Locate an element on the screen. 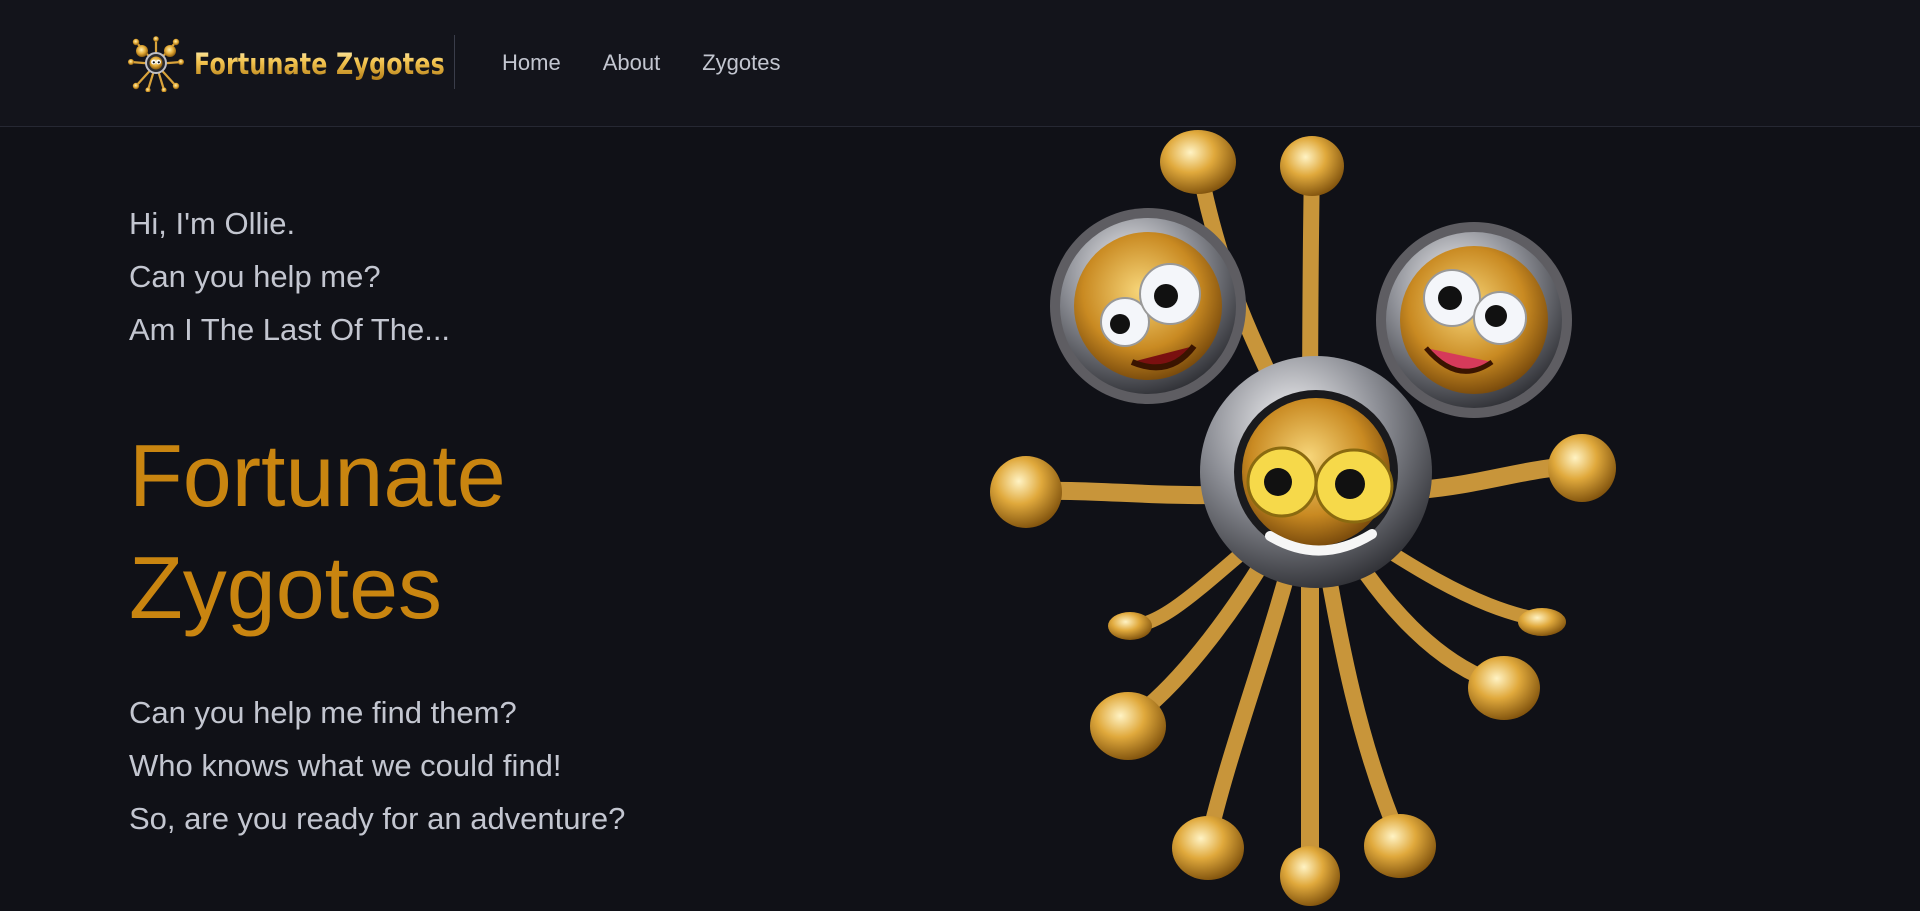 This screenshot has width=1920, height=911. outro-line: Who knows what we could find! is located at coordinates (345, 765).